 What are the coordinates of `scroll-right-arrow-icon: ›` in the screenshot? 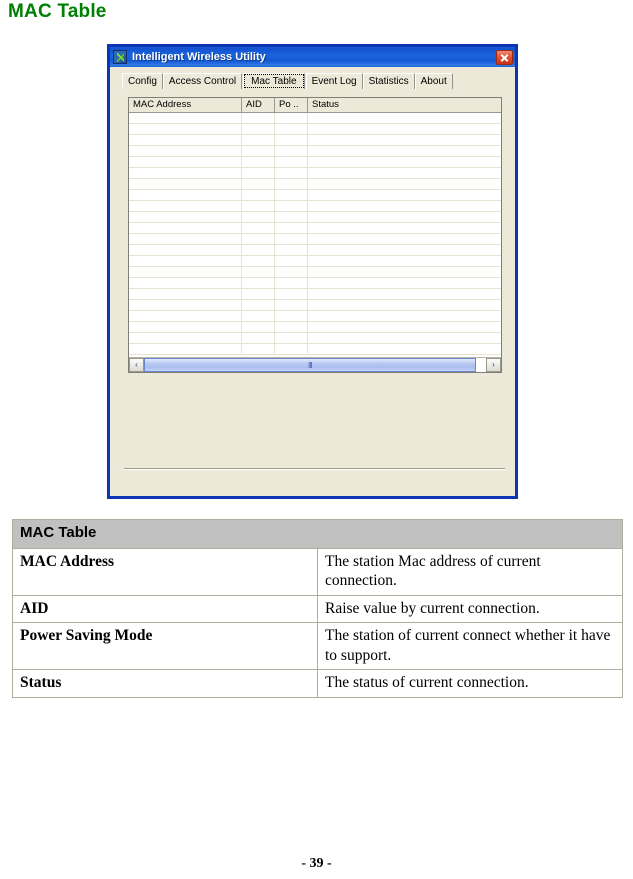 It's located at (493, 365).